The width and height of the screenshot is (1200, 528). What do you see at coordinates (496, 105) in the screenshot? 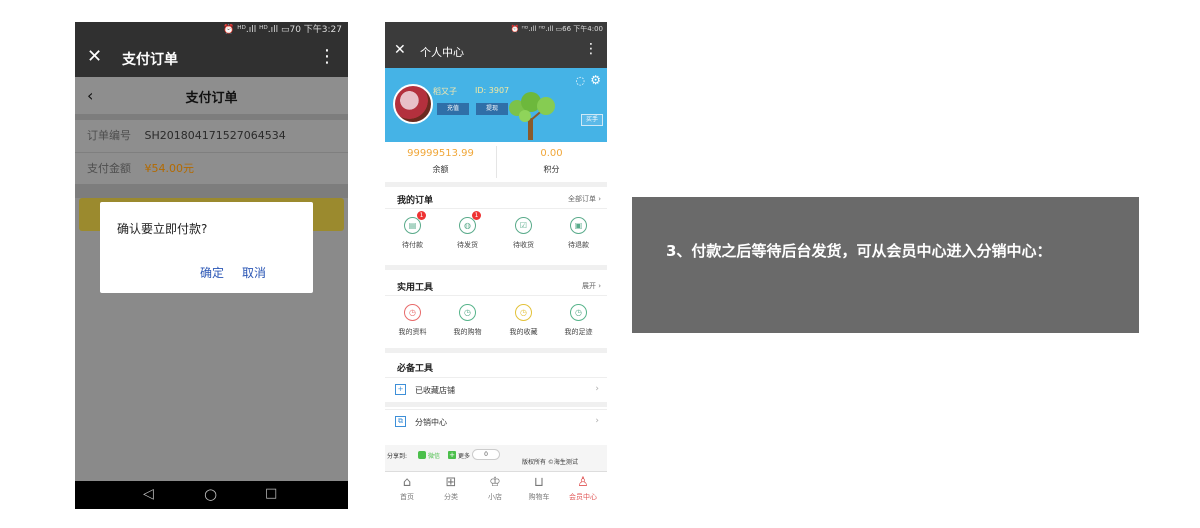
I see `profile-banner: 稻又子 ID: 3907 充值 提现 ◌ ⚙ 买手` at bounding box center [496, 105].